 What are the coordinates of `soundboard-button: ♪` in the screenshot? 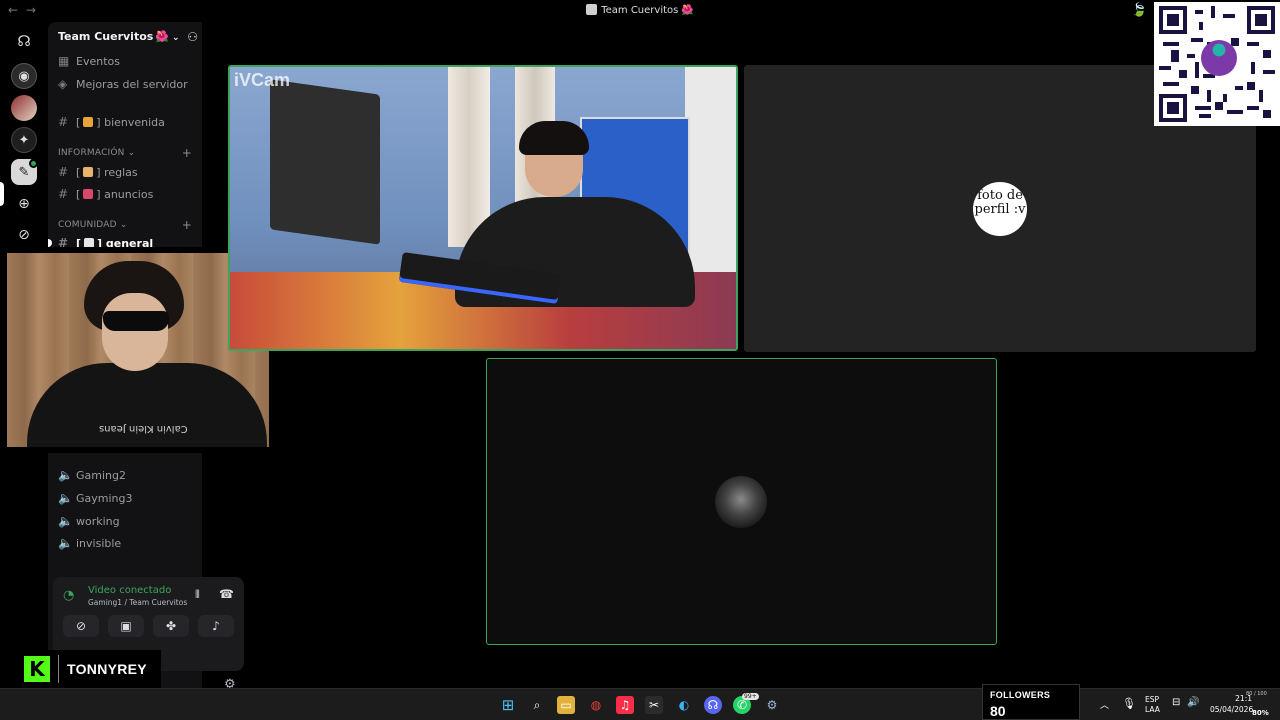 It's located at (216, 626).